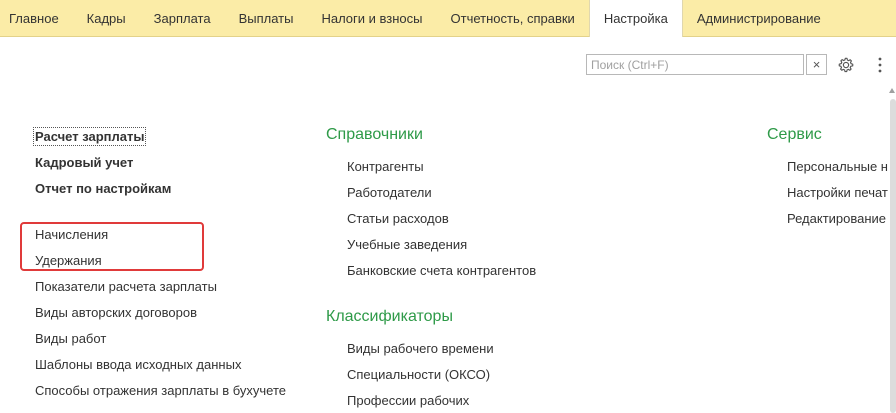  What do you see at coordinates (441, 270) in the screenshot?
I see `link-counterparty-bank-accounts: Банковские счета контрагентов` at bounding box center [441, 270].